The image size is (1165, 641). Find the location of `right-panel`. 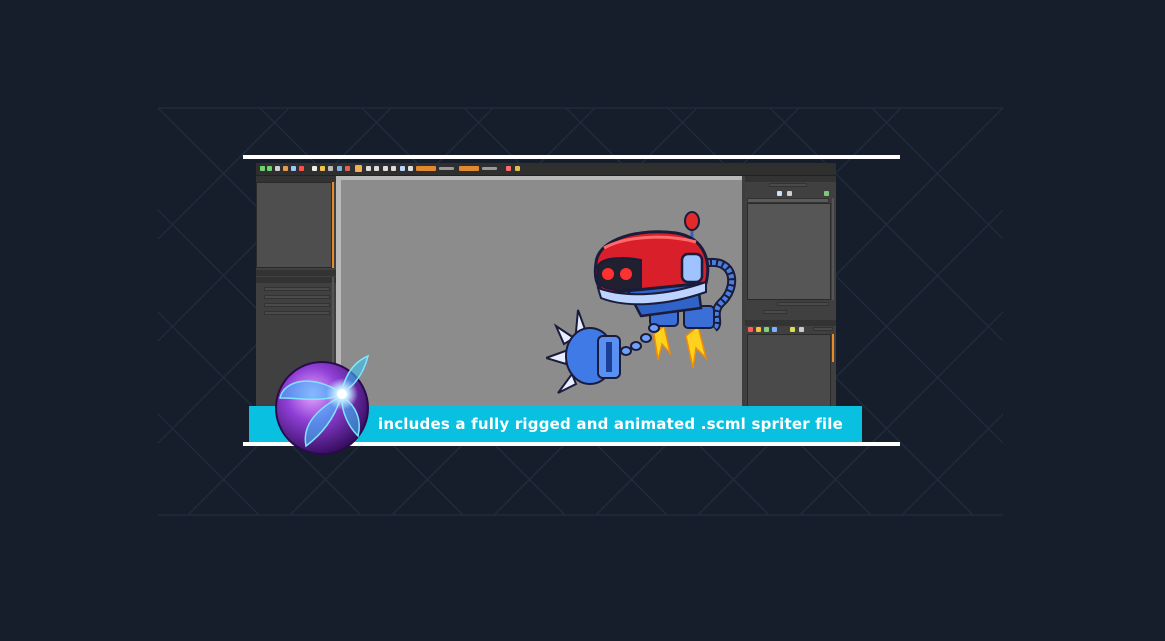

right-panel is located at coordinates (790, 295).